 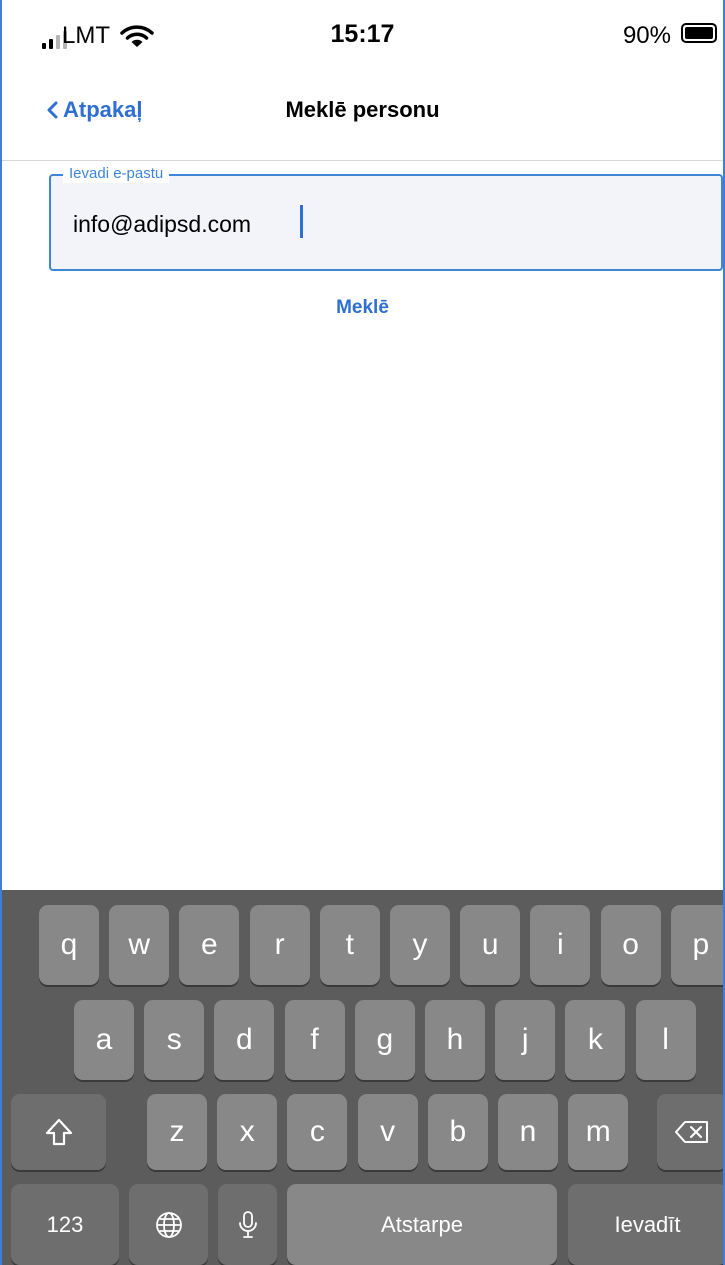 I want to click on battery-percentage: 90%, so click(x=646, y=35).